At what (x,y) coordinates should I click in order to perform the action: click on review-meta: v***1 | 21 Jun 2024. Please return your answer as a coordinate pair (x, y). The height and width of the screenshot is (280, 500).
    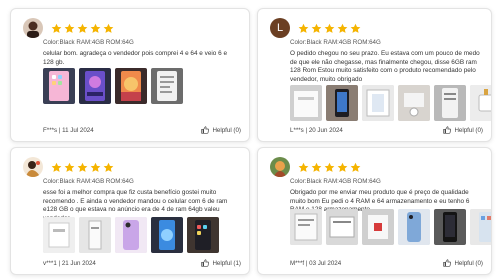
    Looking at the image, I should click on (69, 263).